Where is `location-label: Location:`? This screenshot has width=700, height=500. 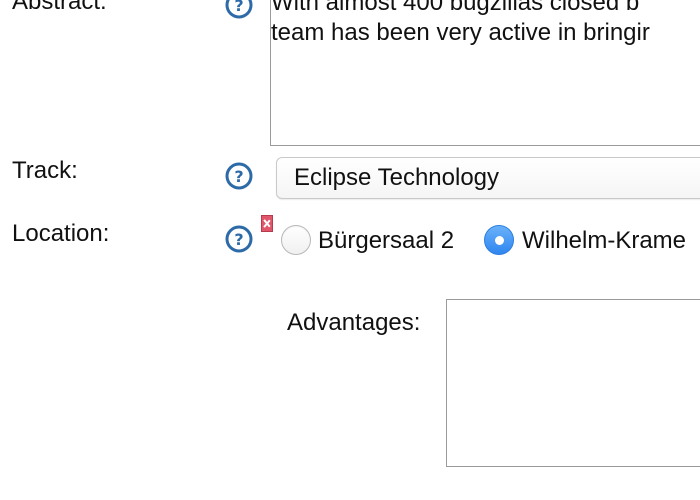
location-label: Location: is located at coordinates (61, 233).